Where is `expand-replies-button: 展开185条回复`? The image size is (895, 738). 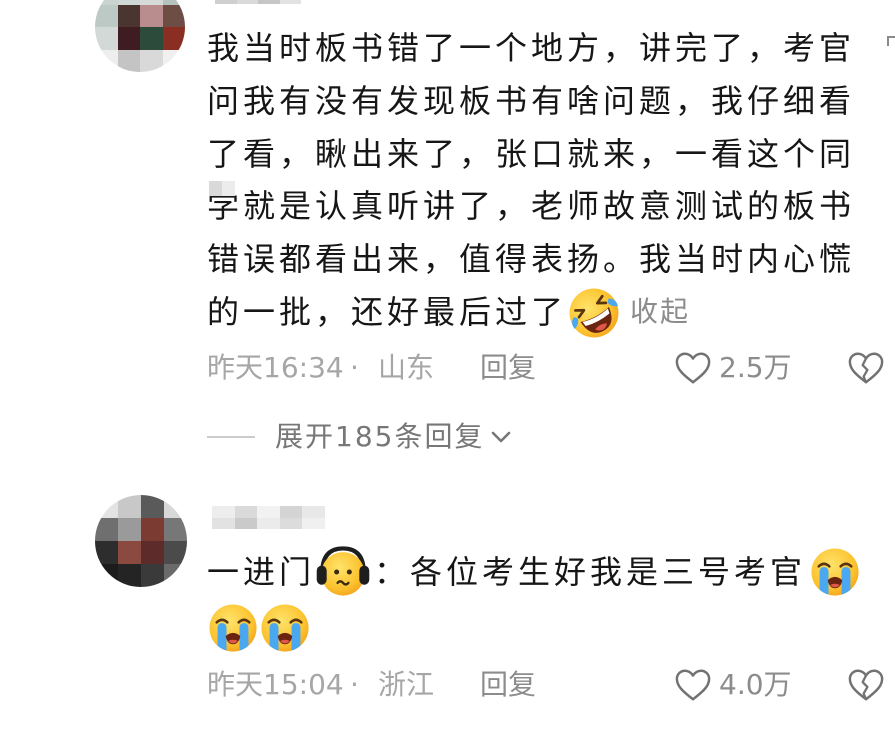 expand-replies-button: 展开185条回复 is located at coordinates (447, 437).